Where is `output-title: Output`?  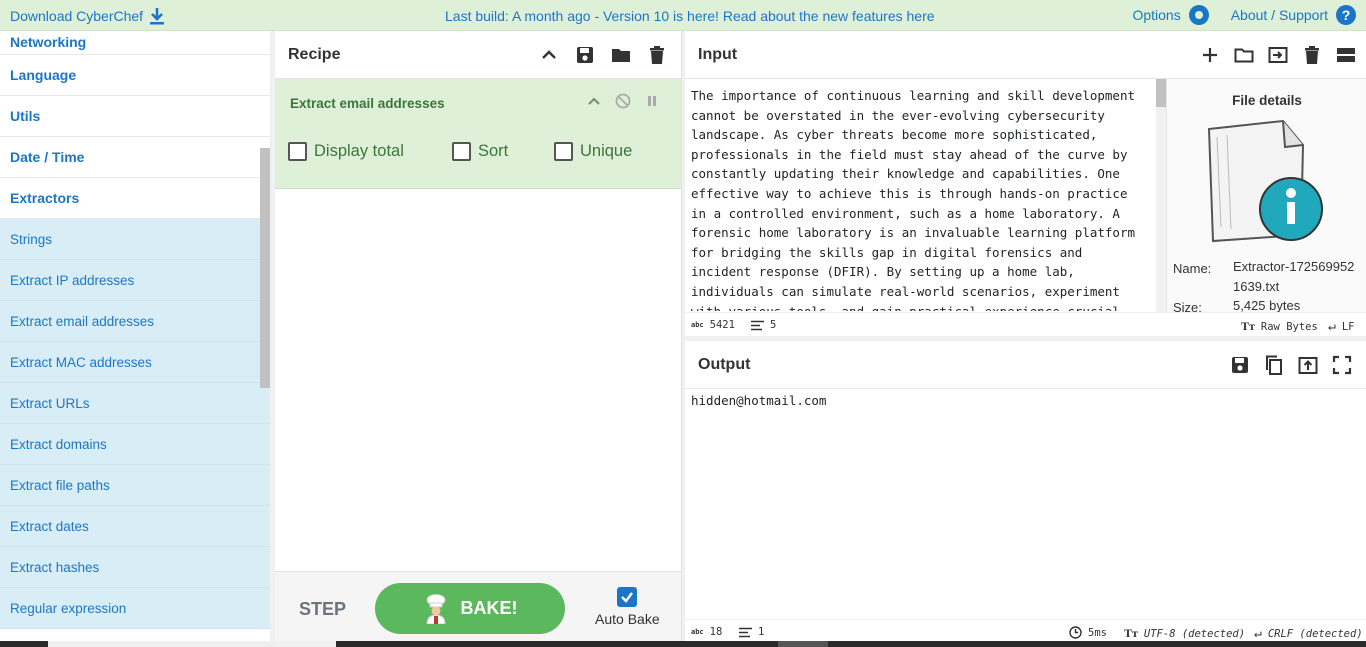
output-title: Output is located at coordinates (724, 364).